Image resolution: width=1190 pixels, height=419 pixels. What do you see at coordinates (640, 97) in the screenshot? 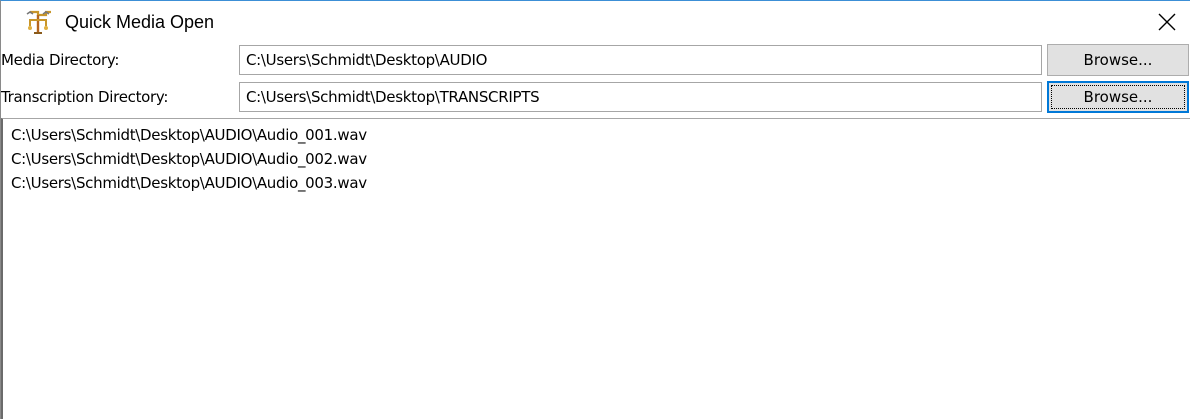
I see `transcription-directory-field: C:\Users\Schmidt\Desktop\TRANSCRIPTS` at bounding box center [640, 97].